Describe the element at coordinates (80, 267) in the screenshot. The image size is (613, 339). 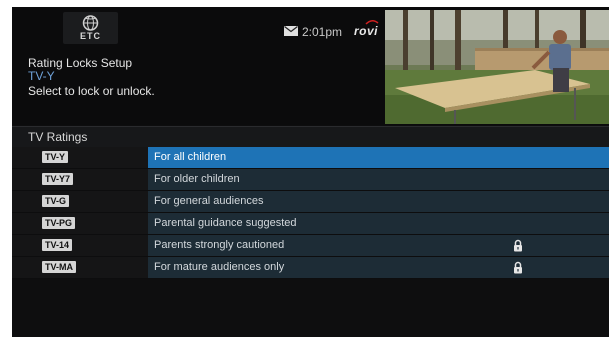
I see `rating-code-cell: TV-MA` at that location.